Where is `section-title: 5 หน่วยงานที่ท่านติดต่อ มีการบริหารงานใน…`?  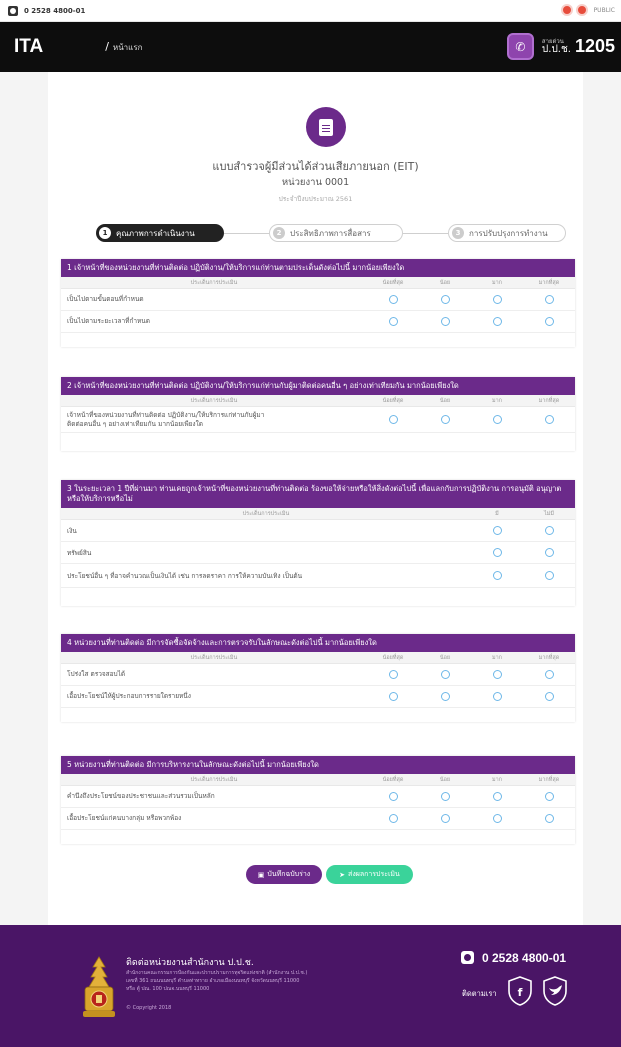 section-title: 5 หน่วยงานที่ท่านติดต่อ มีการบริหารงานใน… is located at coordinates (318, 765).